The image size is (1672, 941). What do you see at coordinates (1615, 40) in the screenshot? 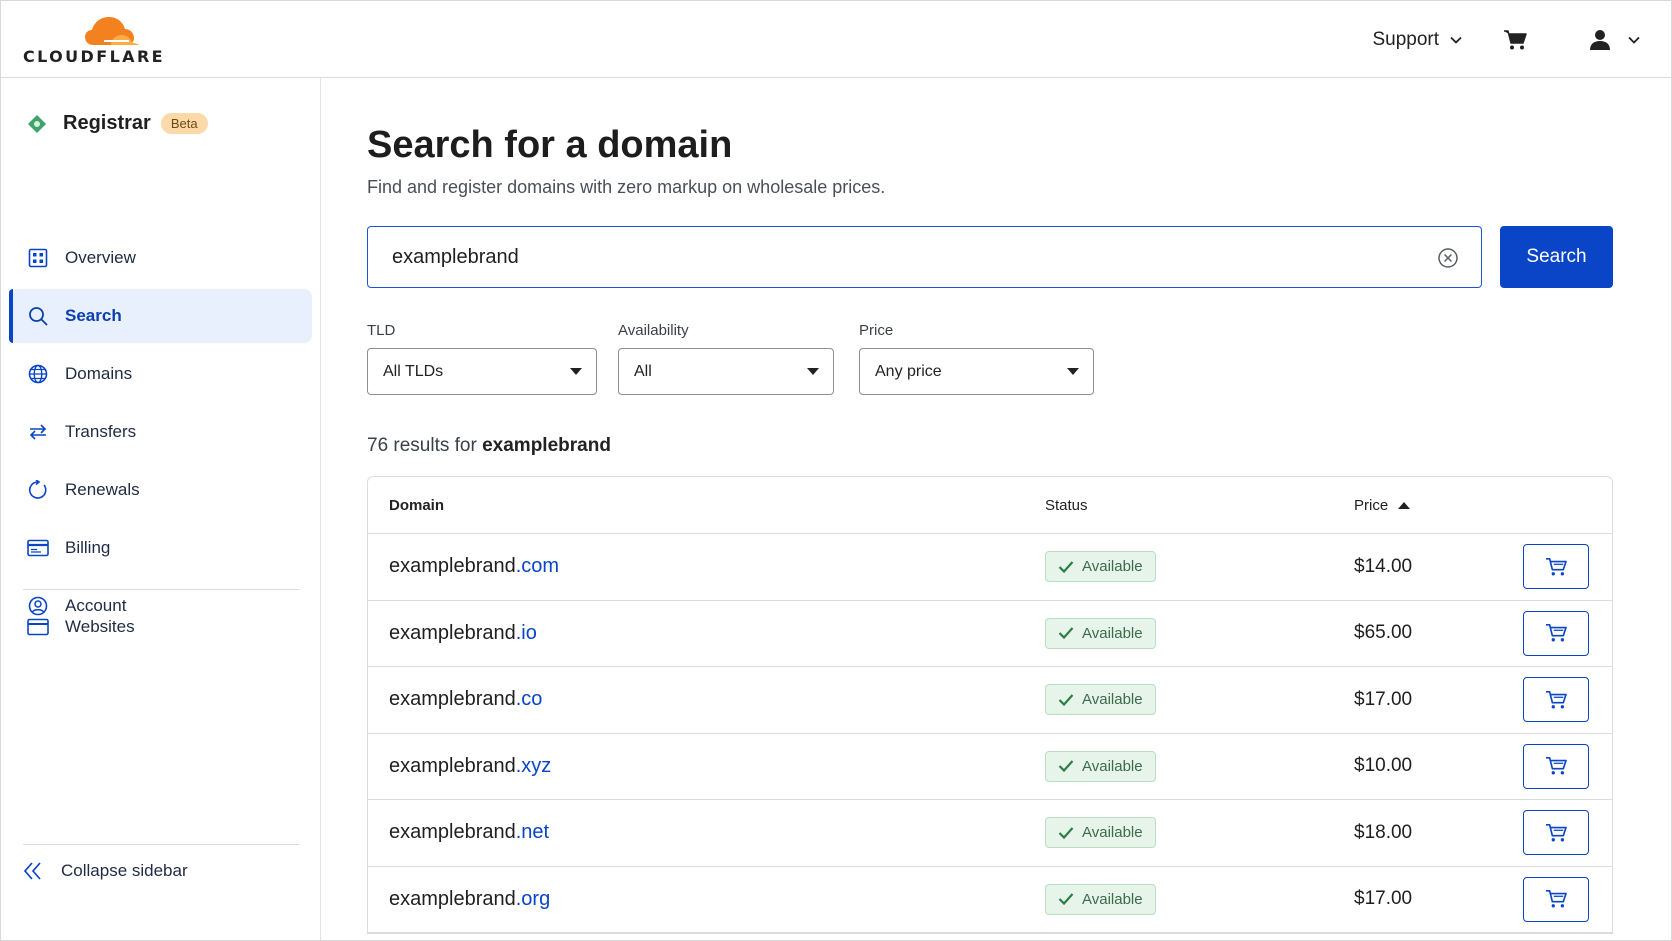
I see `user-menu` at bounding box center [1615, 40].